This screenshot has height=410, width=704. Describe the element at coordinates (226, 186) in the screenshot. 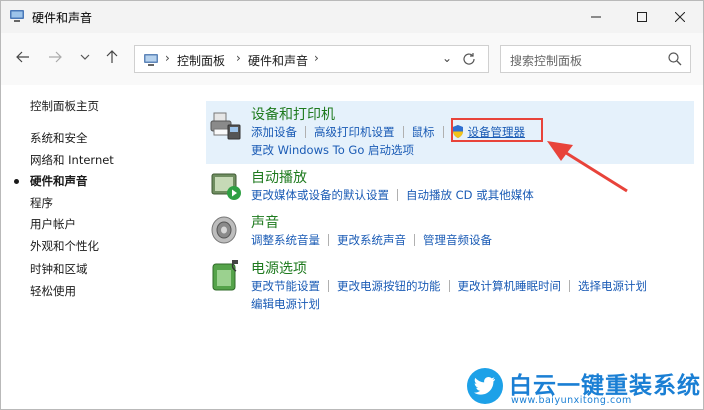

I see `autoplay-icon` at that location.